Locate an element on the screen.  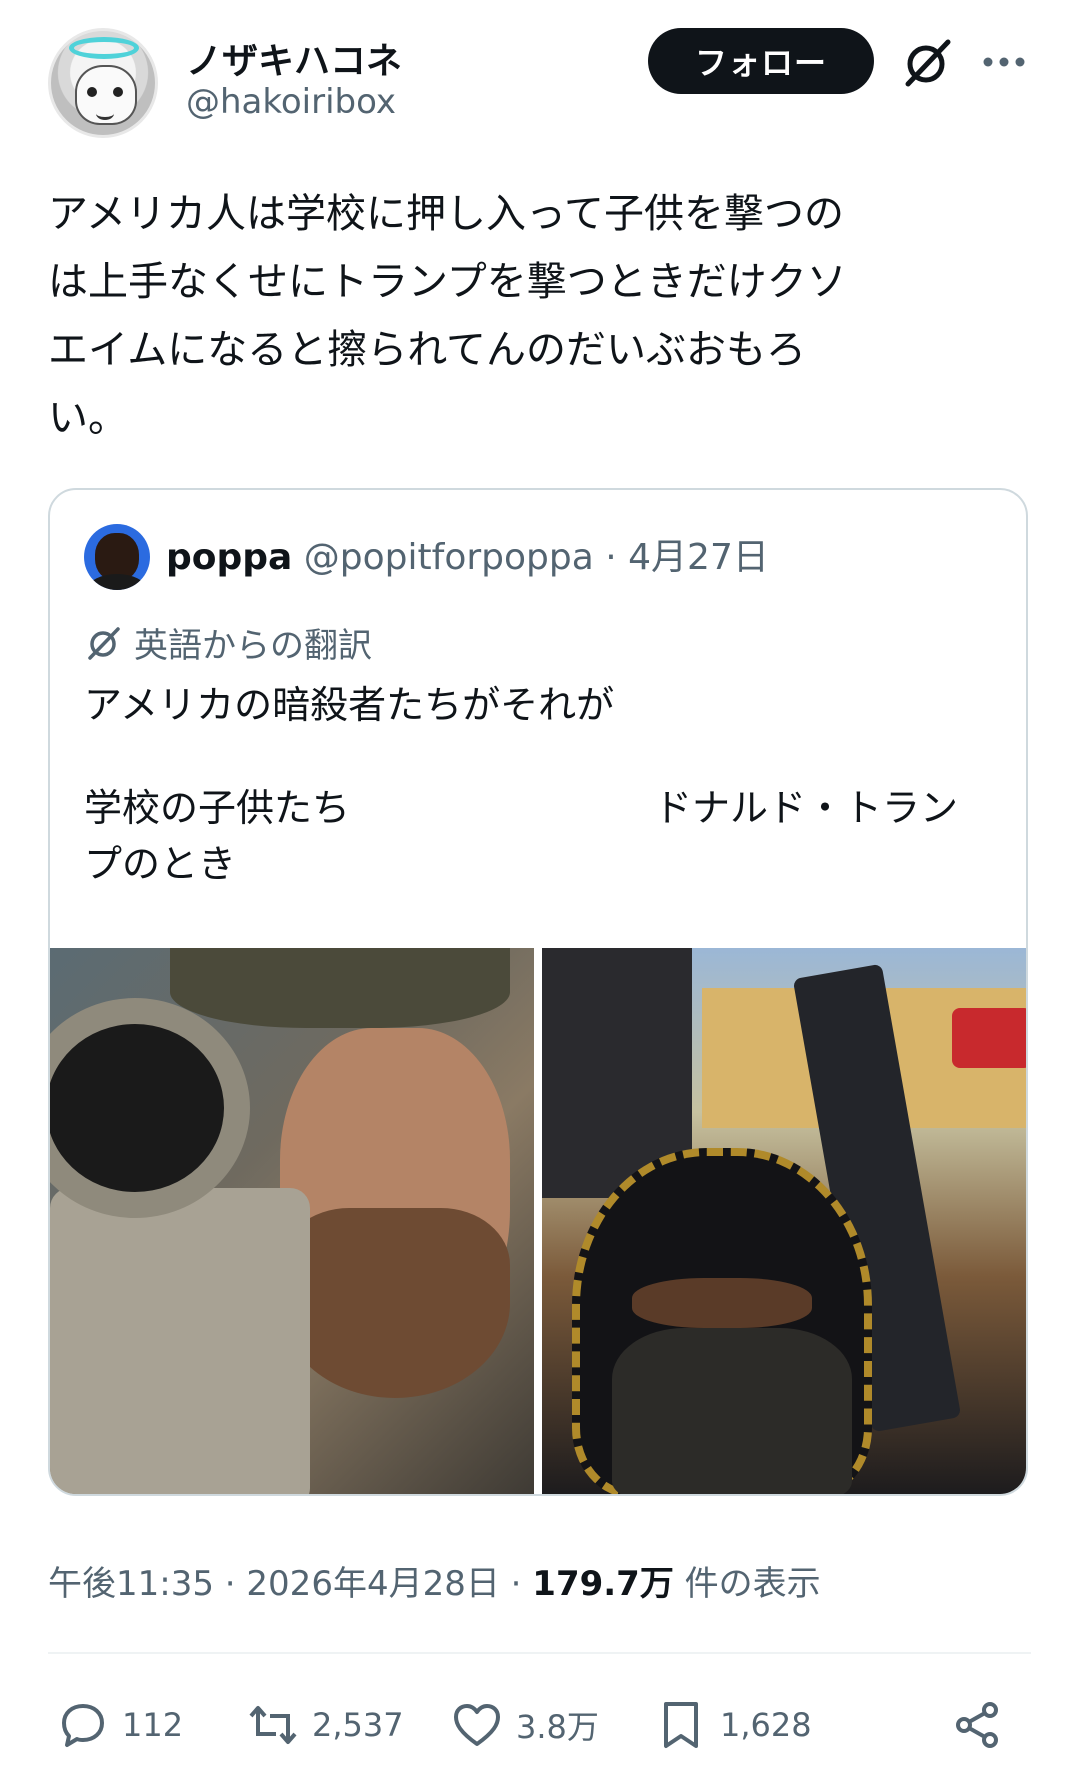
media-image-sniper is located at coordinates (292, 1221).